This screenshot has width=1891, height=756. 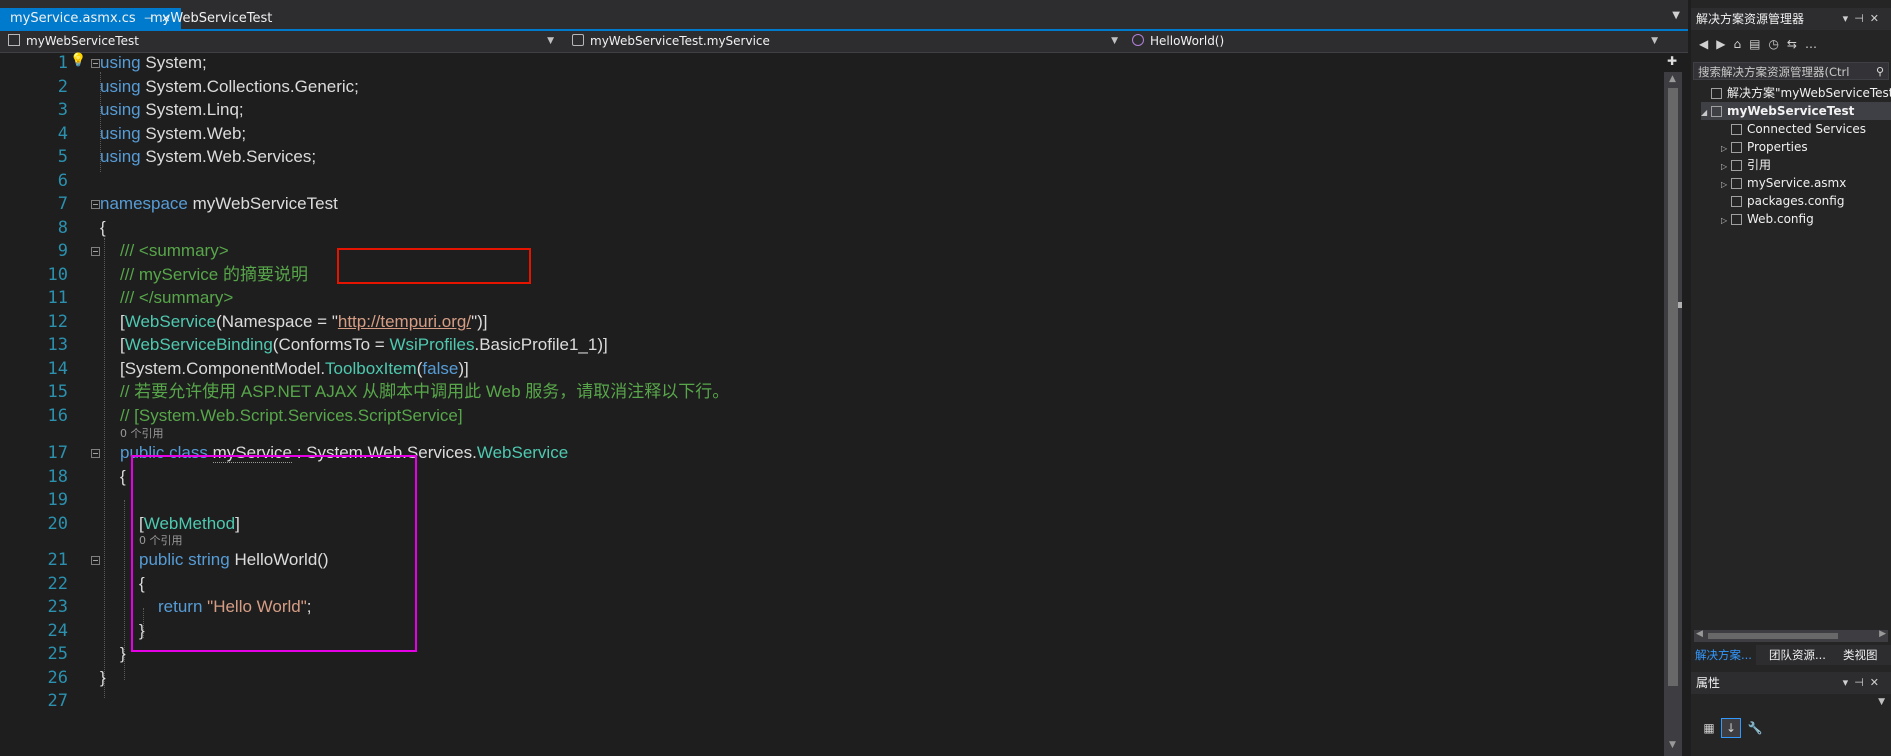 What do you see at coordinates (62, 157) in the screenshot?
I see `line-number: 5` at bounding box center [62, 157].